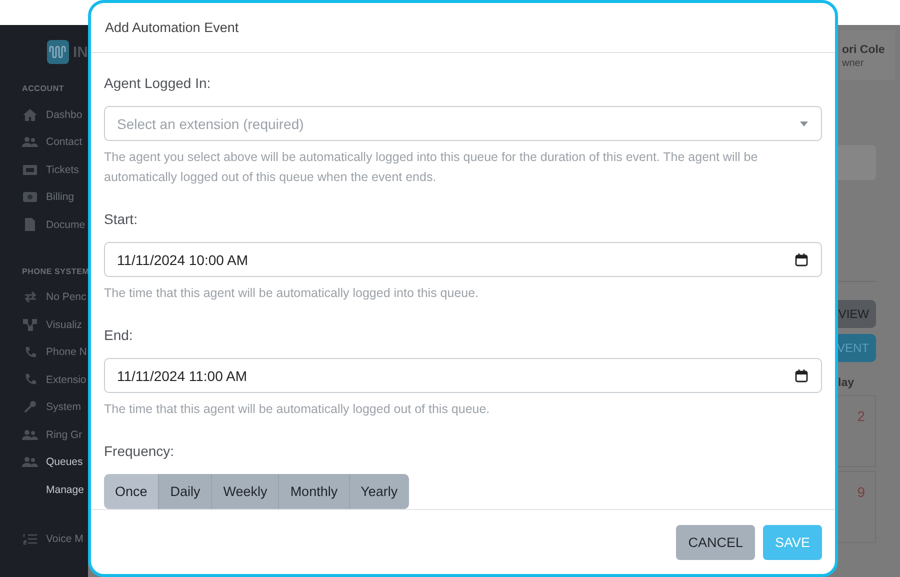 Image resolution: width=900 pixels, height=577 pixels. I want to click on frequency-option: Weekly, so click(244, 491).